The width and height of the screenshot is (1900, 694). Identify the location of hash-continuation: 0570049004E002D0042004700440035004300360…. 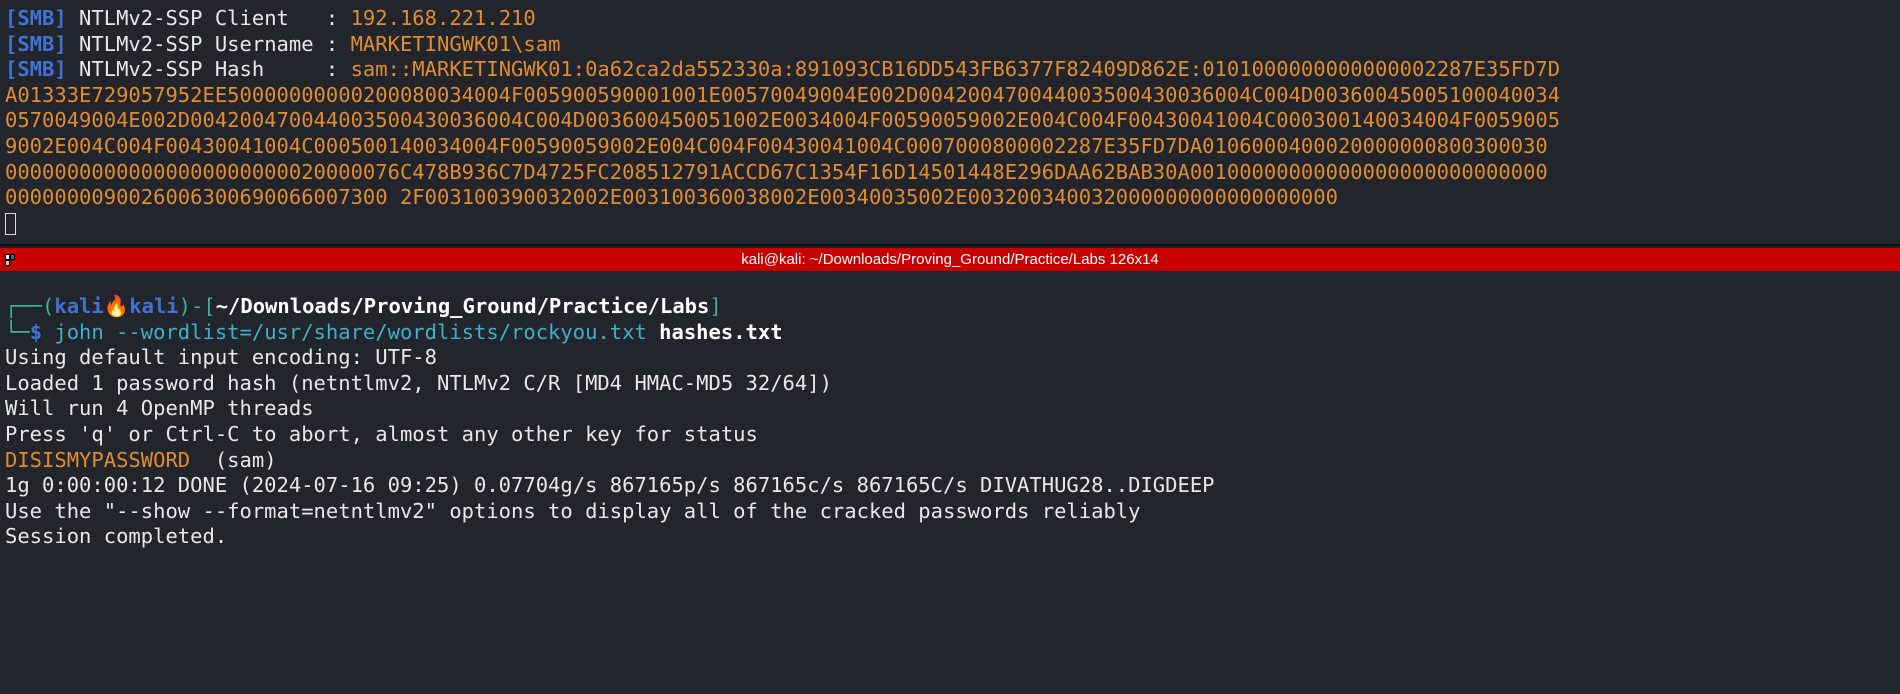
(783, 120).